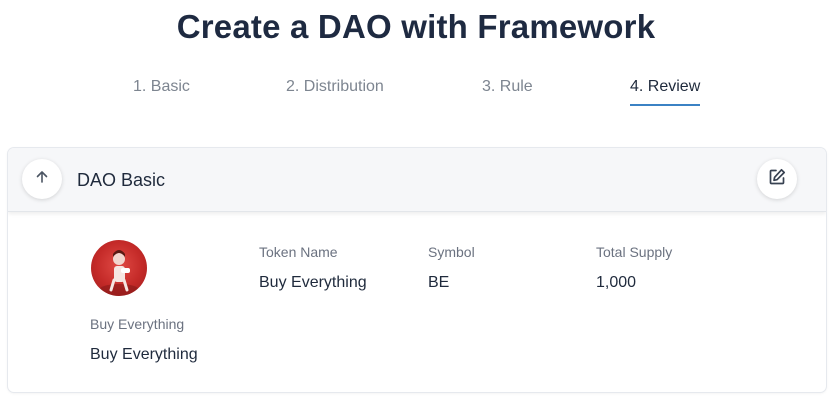 Image resolution: width=832 pixels, height=405 pixels. Describe the element at coordinates (507, 91) in the screenshot. I see `step-rule: 3. Rule` at that location.